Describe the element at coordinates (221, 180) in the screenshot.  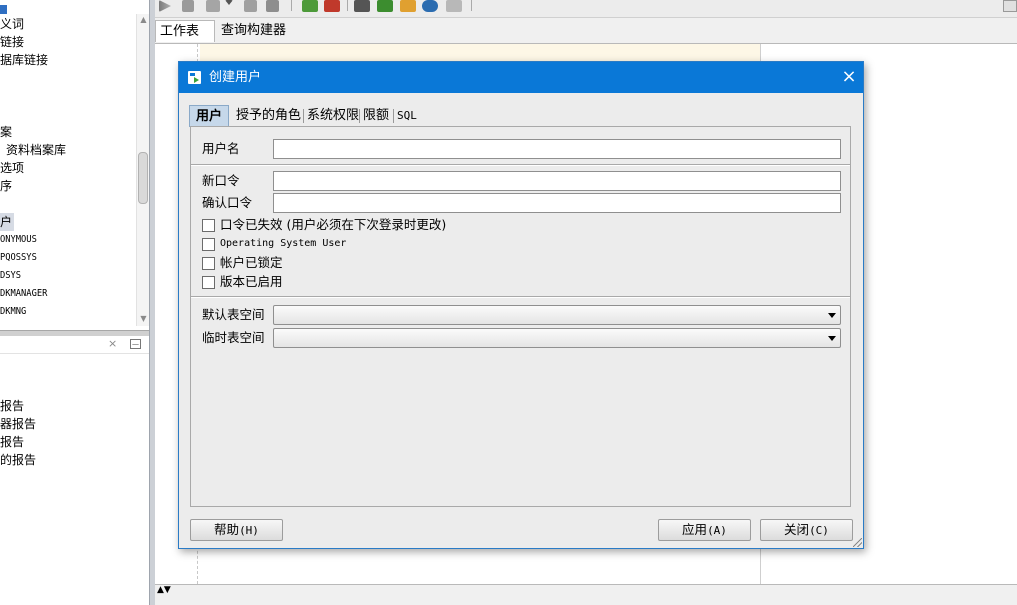
I see `new-password-label: 新口令` at that location.